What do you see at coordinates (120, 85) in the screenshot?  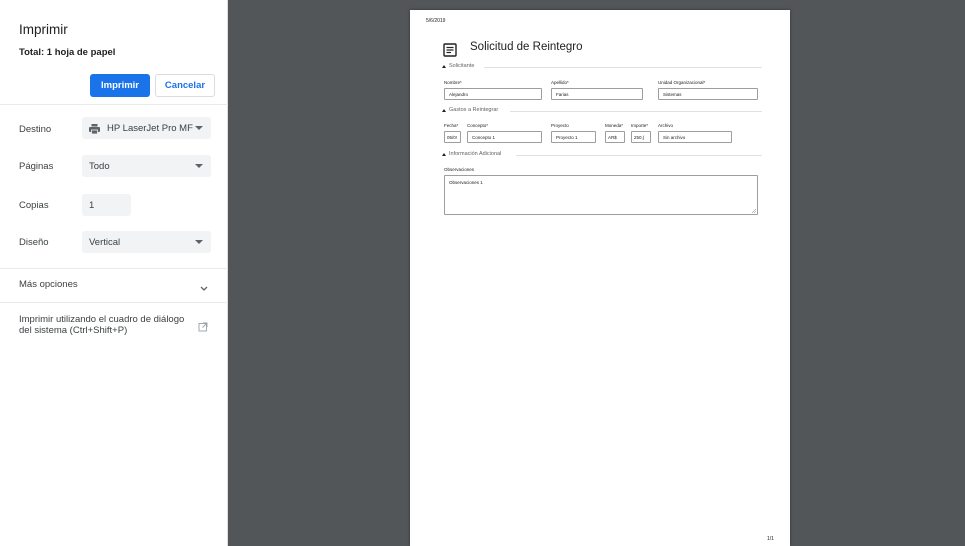 I see `print-button: Imprimir` at bounding box center [120, 85].